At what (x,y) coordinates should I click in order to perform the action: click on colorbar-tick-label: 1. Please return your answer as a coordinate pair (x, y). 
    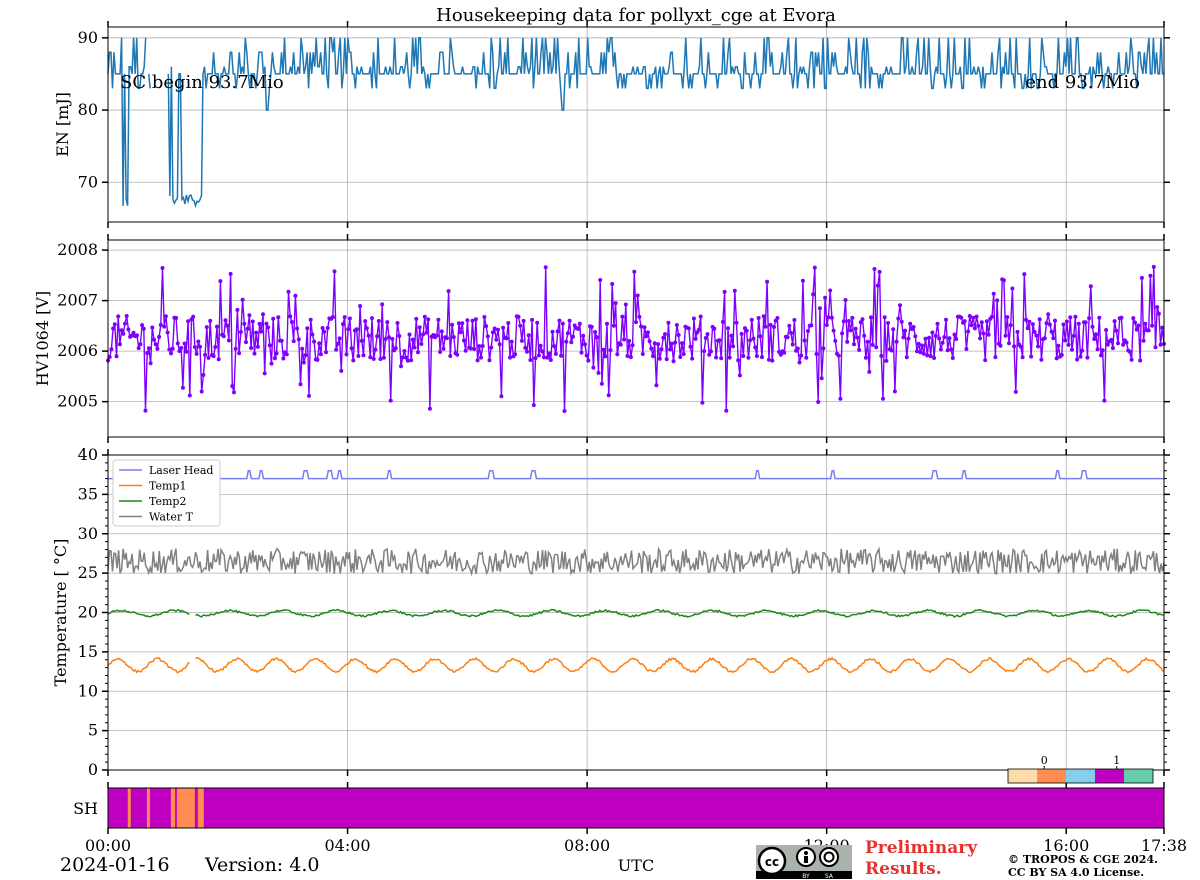
    Looking at the image, I should click on (1116, 760).